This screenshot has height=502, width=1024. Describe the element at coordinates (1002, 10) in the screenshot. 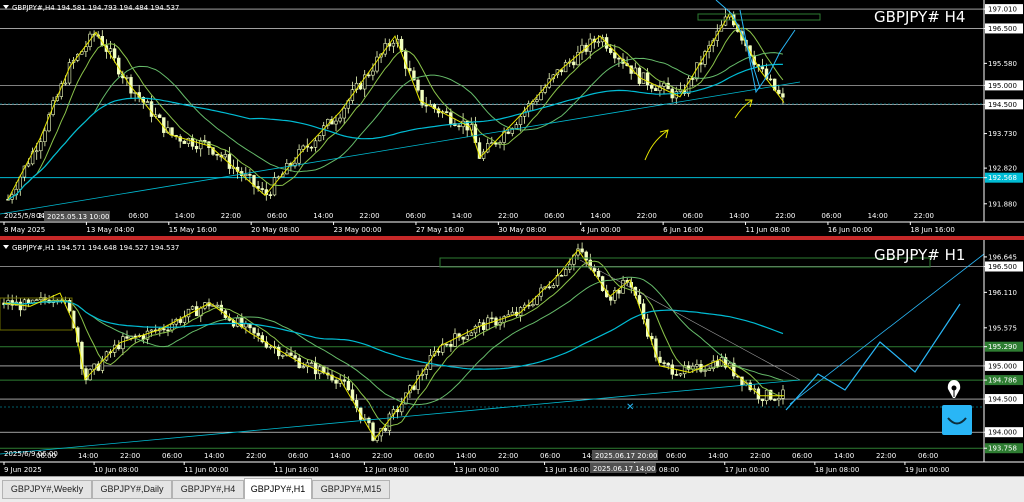

I see `price-axis-label: 197.010` at that location.